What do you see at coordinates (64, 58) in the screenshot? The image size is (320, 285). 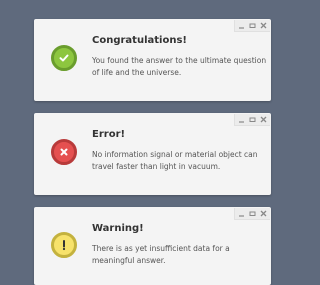 I see `check-icon` at bounding box center [64, 58].